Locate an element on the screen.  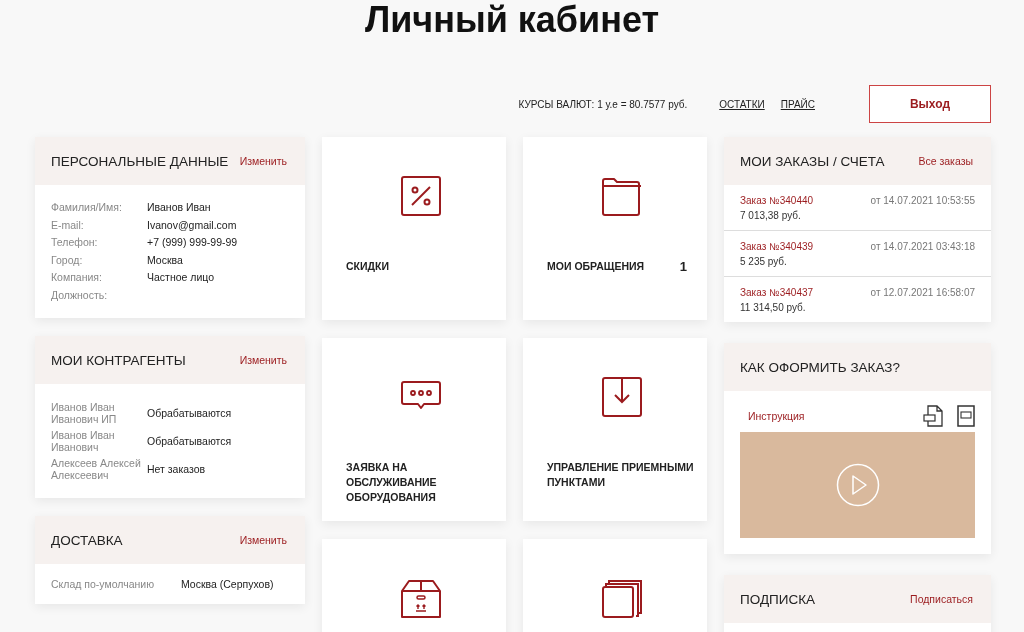
menu-tile: МОИ ОБРАЩЕНИЯ 1 is located at coordinates (615, 228).